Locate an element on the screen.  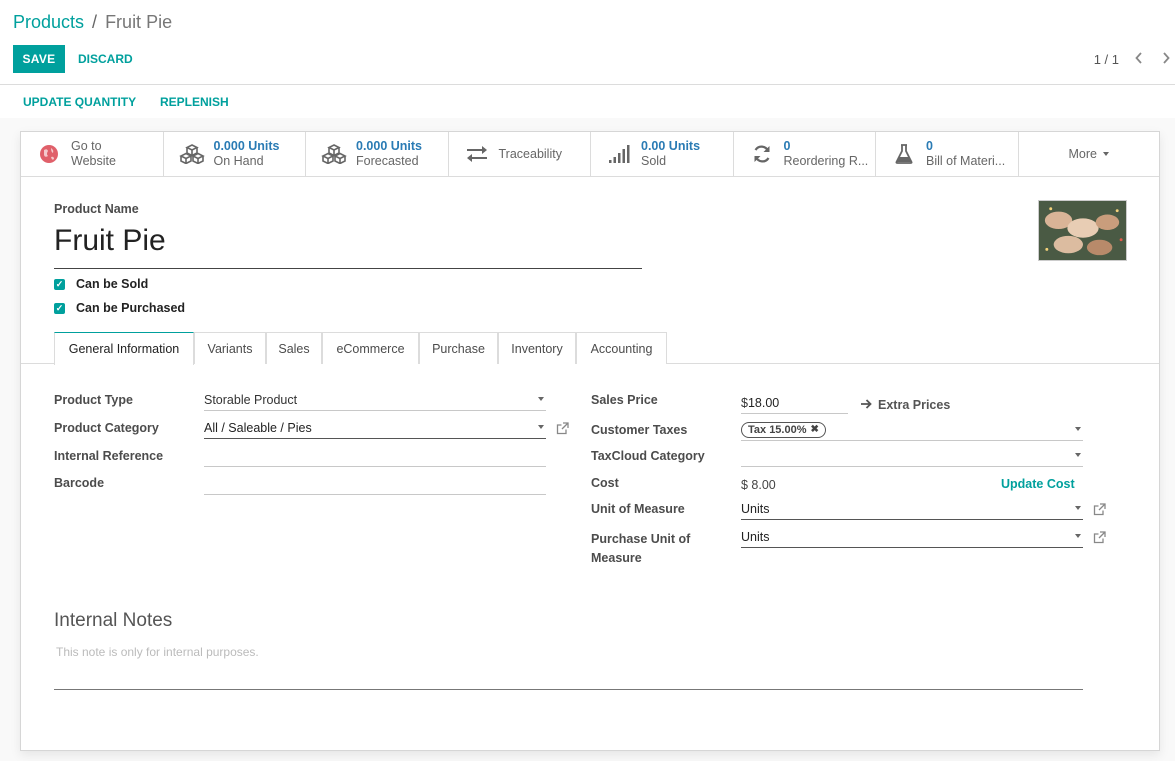
purchase-uom-select: Units is located at coordinates (912, 537).